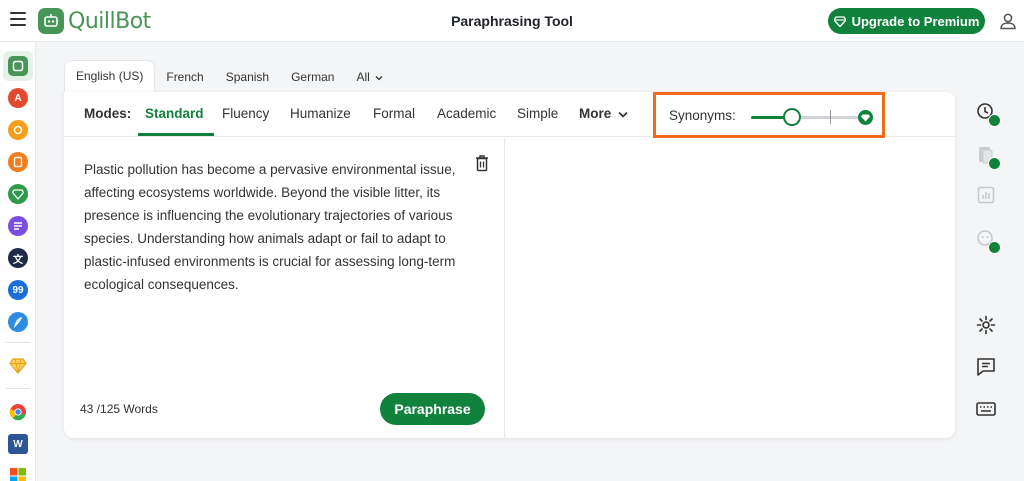 The height and width of the screenshot is (481, 1024). I want to click on active-mode-underline, so click(176, 134).